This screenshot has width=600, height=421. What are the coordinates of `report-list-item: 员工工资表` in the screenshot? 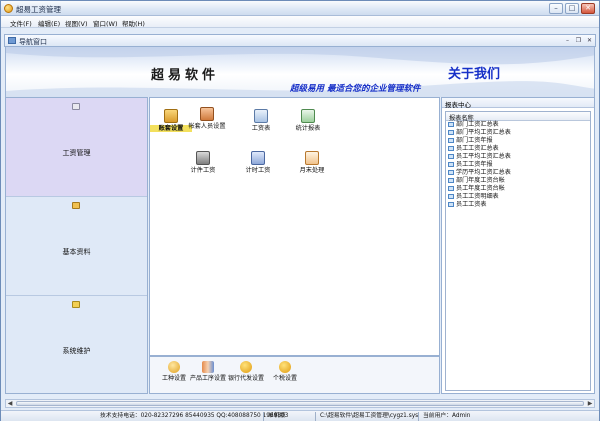 It's located at (518, 205).